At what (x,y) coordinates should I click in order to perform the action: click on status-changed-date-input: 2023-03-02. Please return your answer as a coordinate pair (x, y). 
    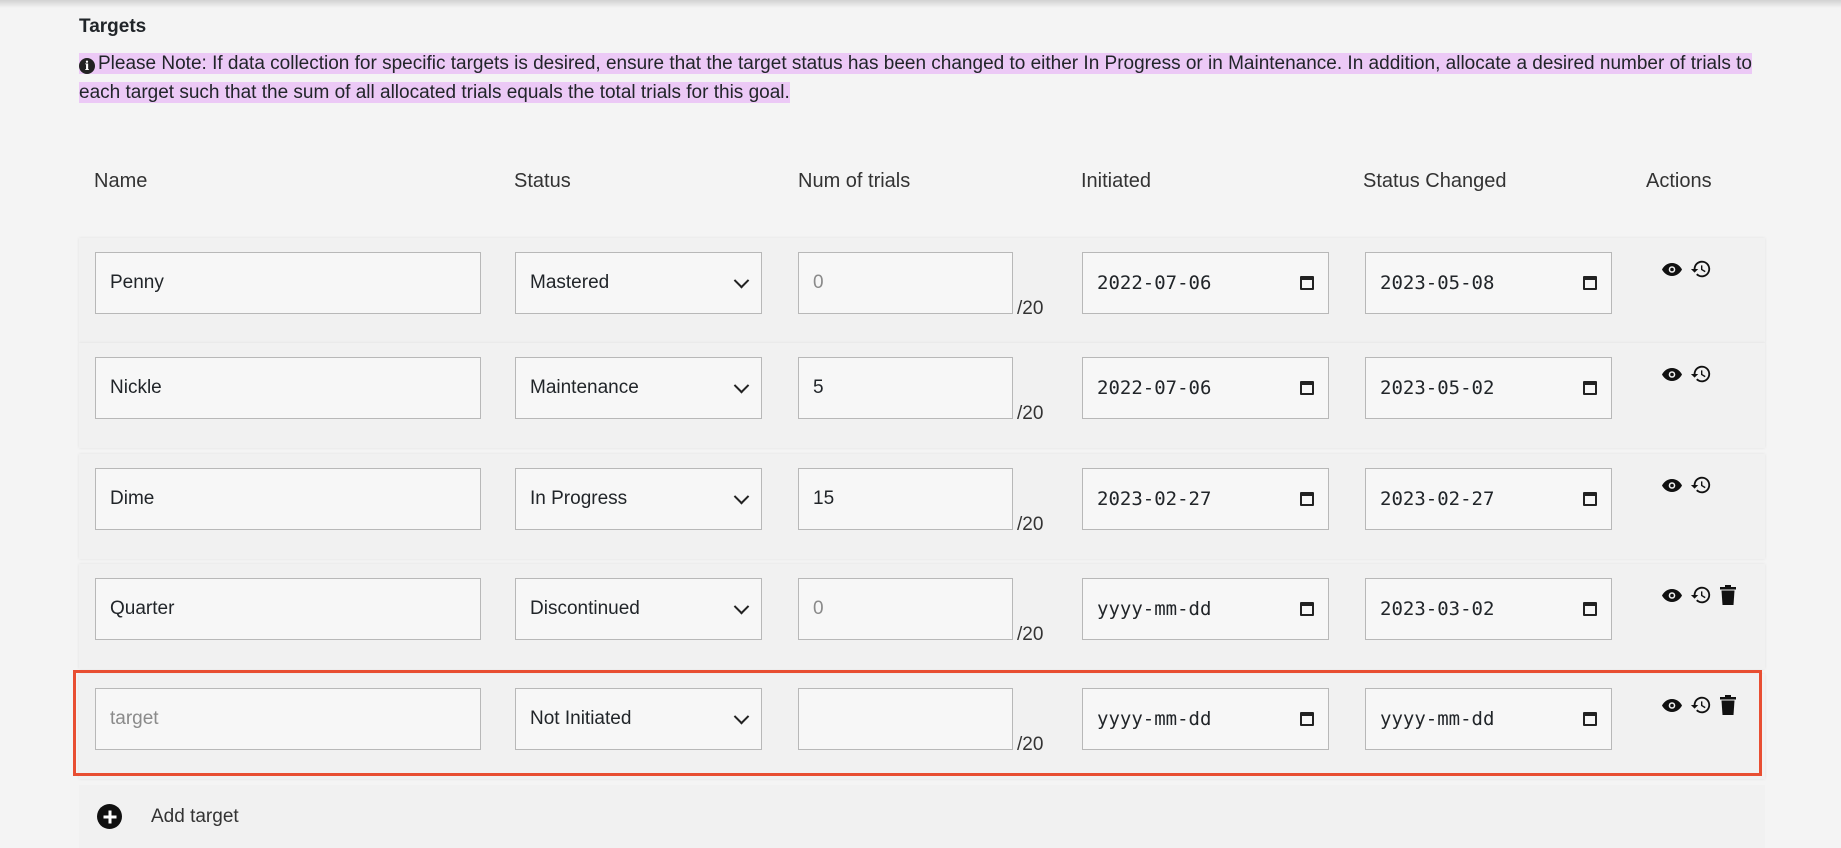
    Looking at the image, I should click on (1488, 609).